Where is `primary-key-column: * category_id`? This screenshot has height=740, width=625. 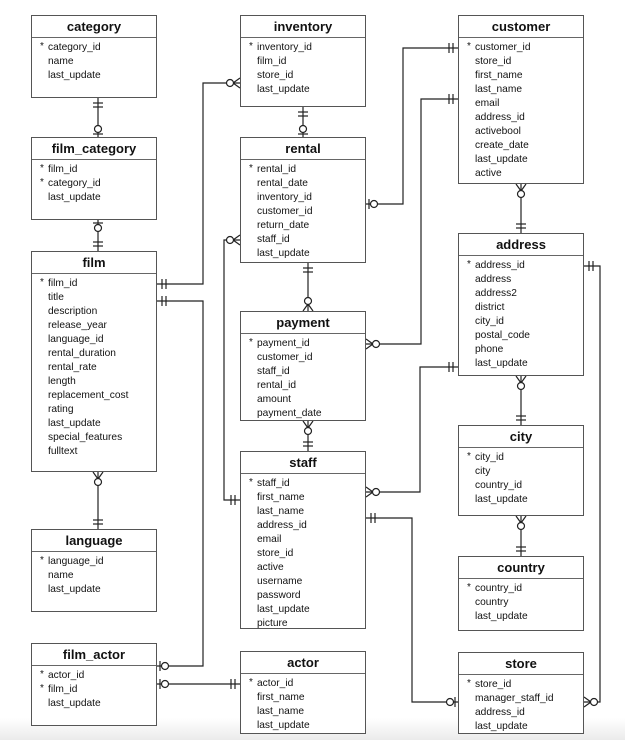
primary-key-column: * category_id is located at coordinates (94, 48).